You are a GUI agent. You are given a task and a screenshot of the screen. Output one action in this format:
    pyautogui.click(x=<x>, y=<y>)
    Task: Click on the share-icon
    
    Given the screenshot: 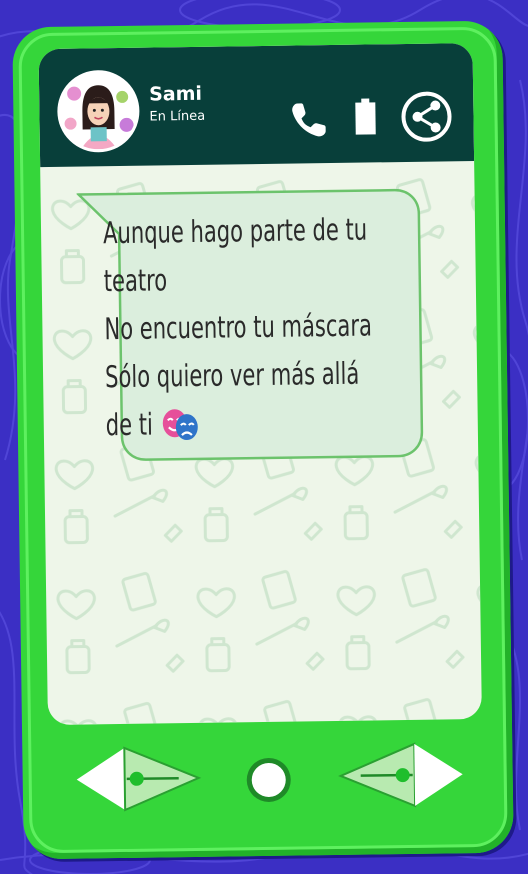 What is the action you would take?
    pyautogui.click(x=426, y=116)
    